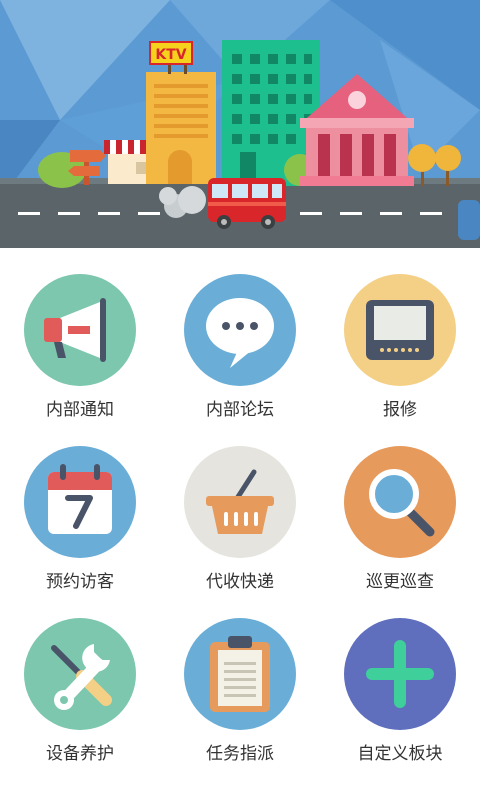 This screenshot has width=480, height=800. What do you see at coordinates (400, 582) in the screenshot?
I see `menu-item-label: 巡更巡查` at bounding box center [400, 582].